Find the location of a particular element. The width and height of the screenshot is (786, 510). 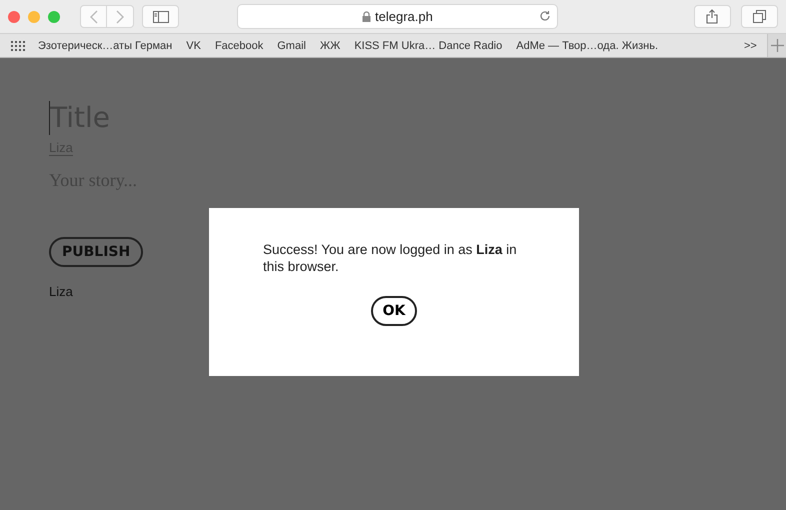

share-button is located at coordinates (712, 16).